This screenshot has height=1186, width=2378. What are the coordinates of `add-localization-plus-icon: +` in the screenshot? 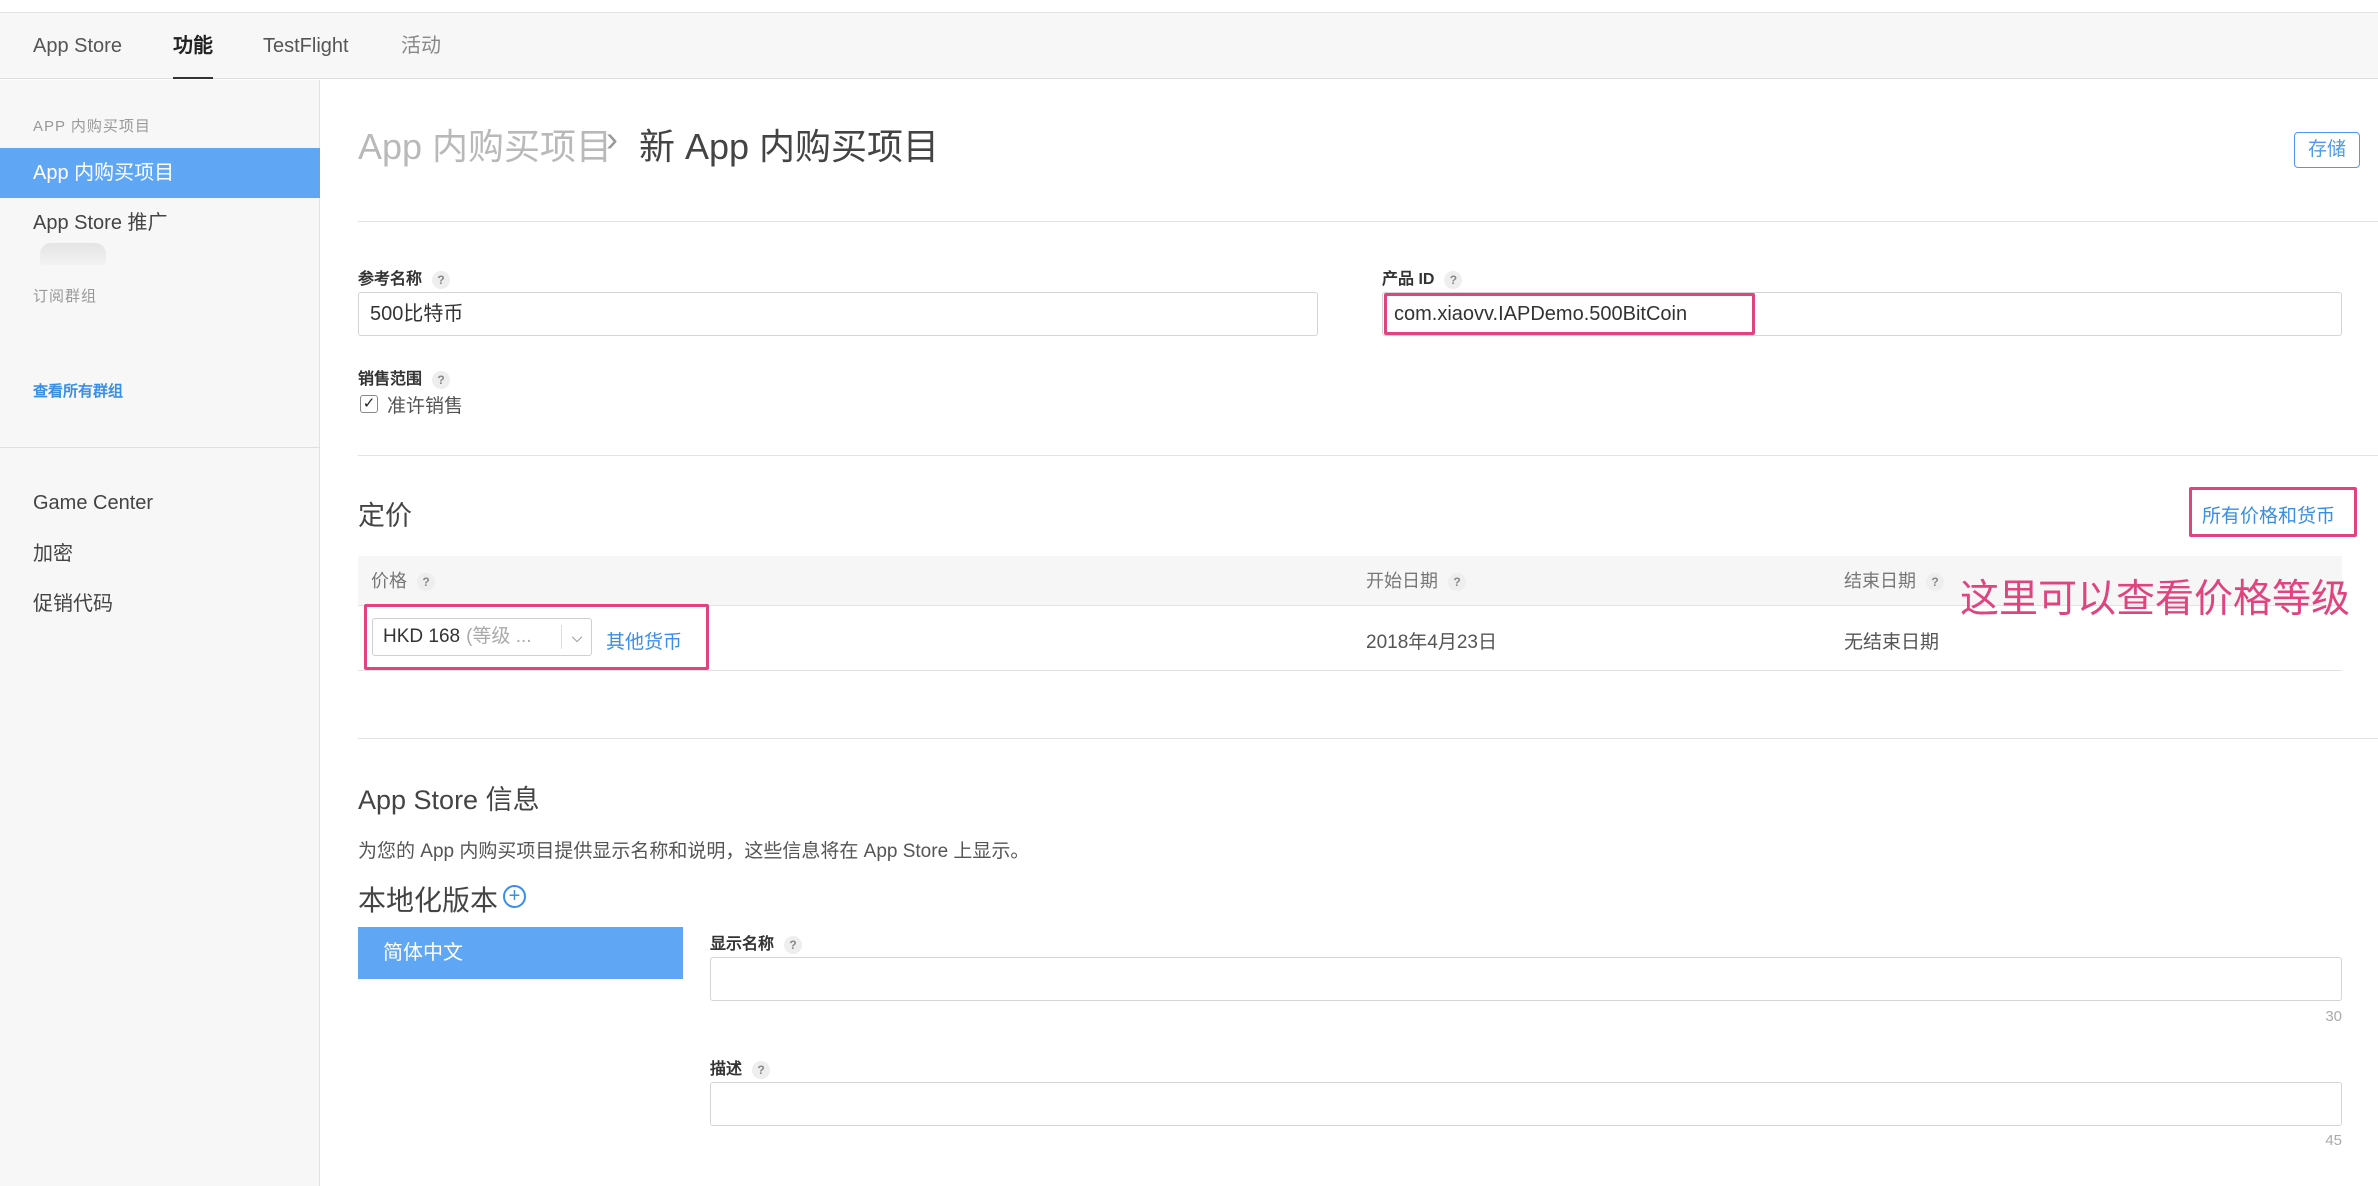 It's located at (514, 896).